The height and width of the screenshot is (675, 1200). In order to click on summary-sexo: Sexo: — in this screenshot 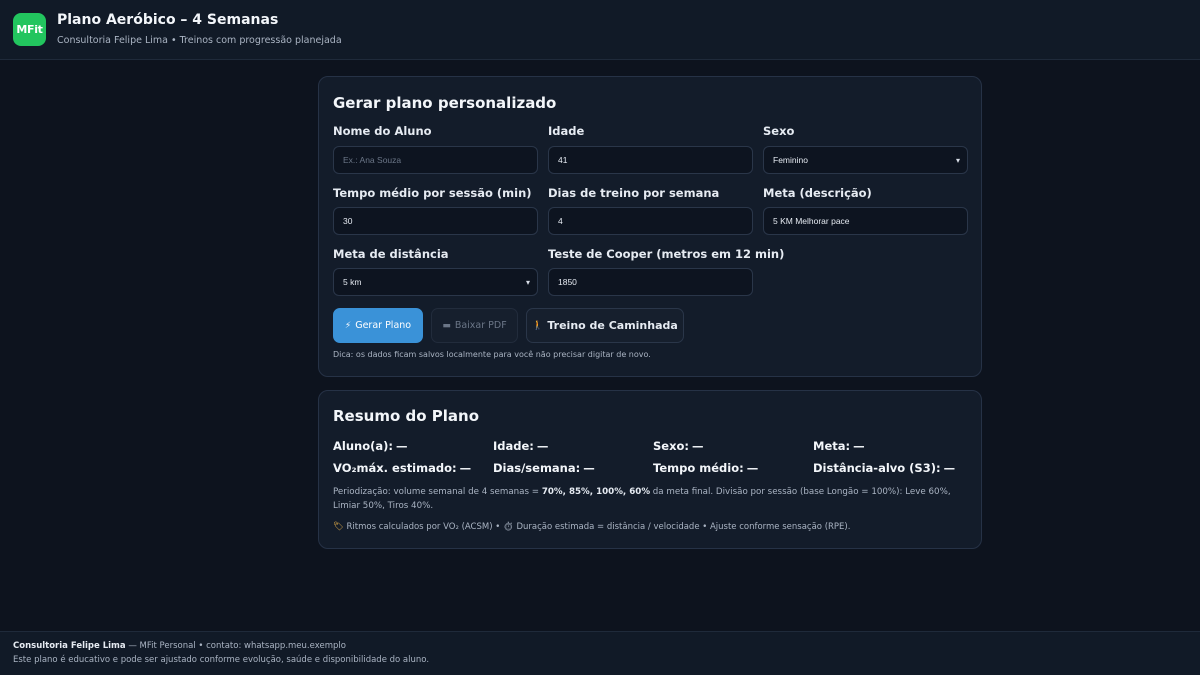, I will do `click(678, 446)`.